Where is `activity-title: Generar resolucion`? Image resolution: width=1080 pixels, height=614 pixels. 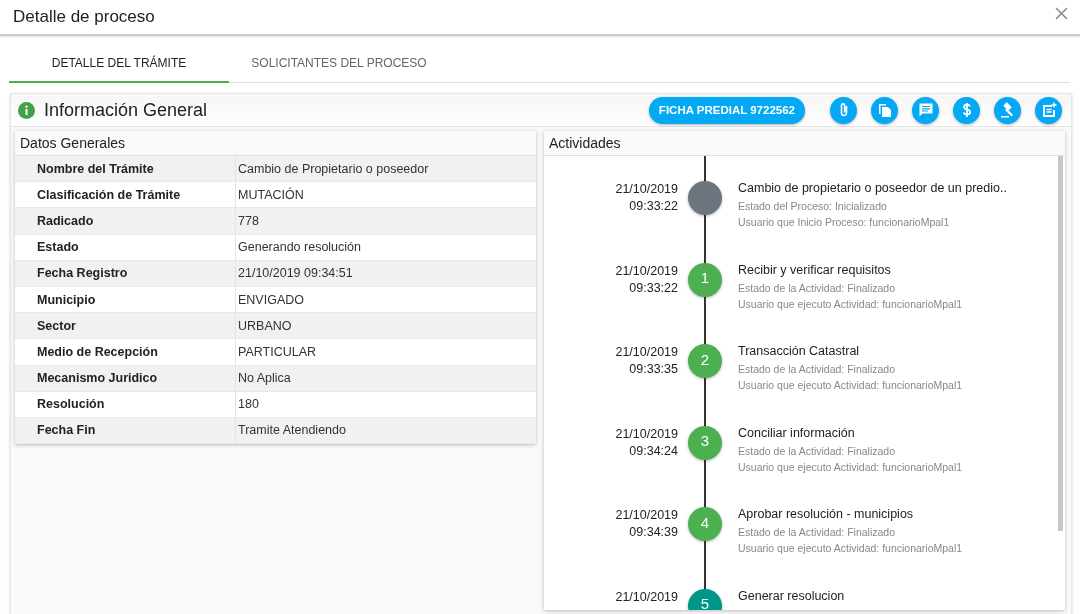 activity-title: Generar resolucion is located at coordinates (791, 595).